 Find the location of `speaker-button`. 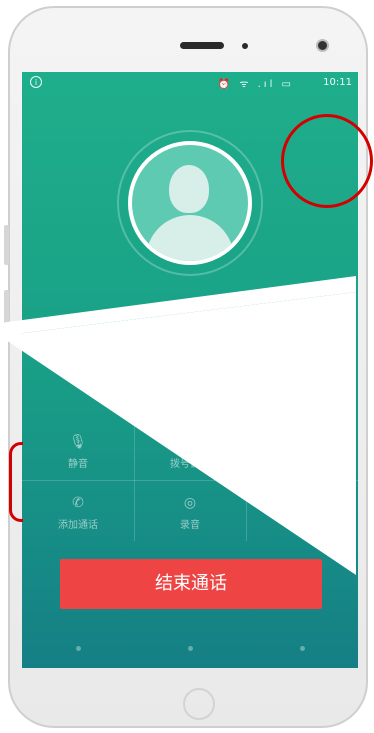

speaker-button is located at coordinates (302, 449).